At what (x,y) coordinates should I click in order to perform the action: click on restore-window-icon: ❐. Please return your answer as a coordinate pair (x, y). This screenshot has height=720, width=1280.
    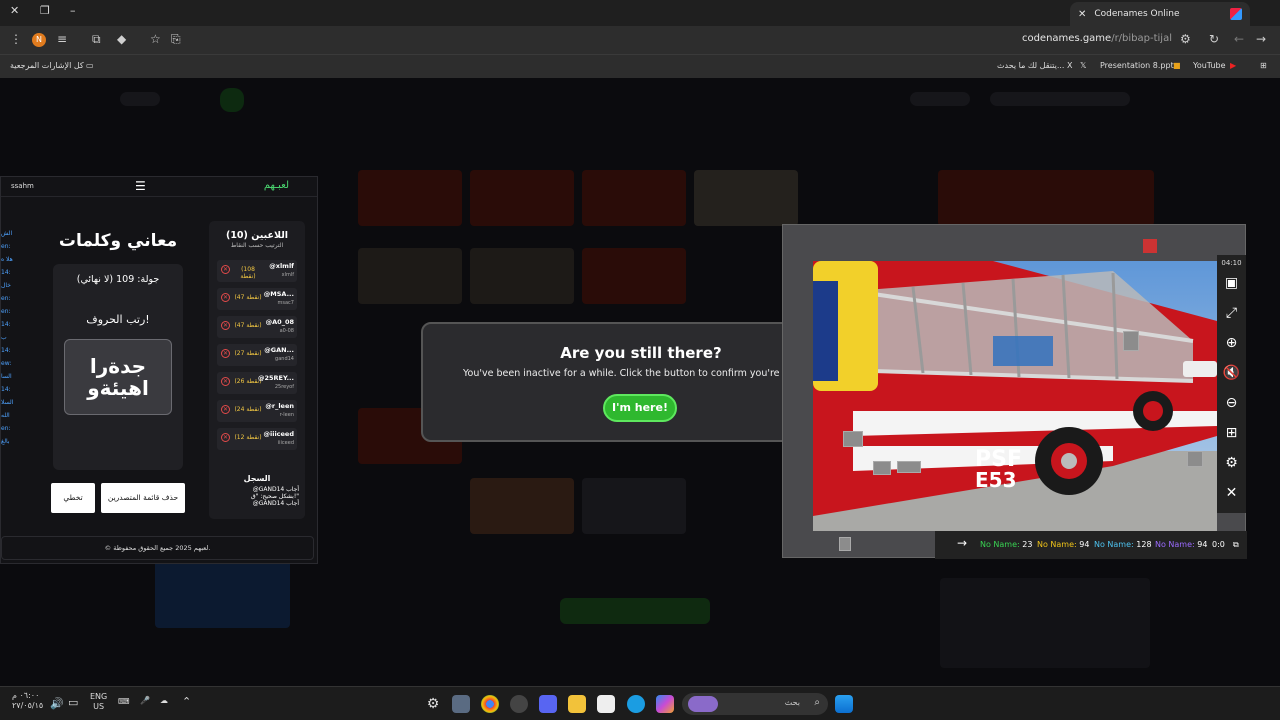
    Looking at the image, I should click on (45, 10).